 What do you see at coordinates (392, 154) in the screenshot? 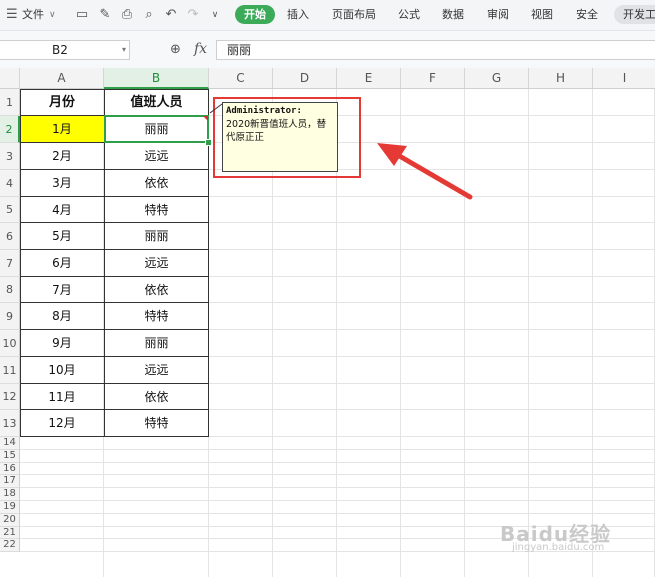
I see `annotation-arrow-head` at bounding box center [392, 154].